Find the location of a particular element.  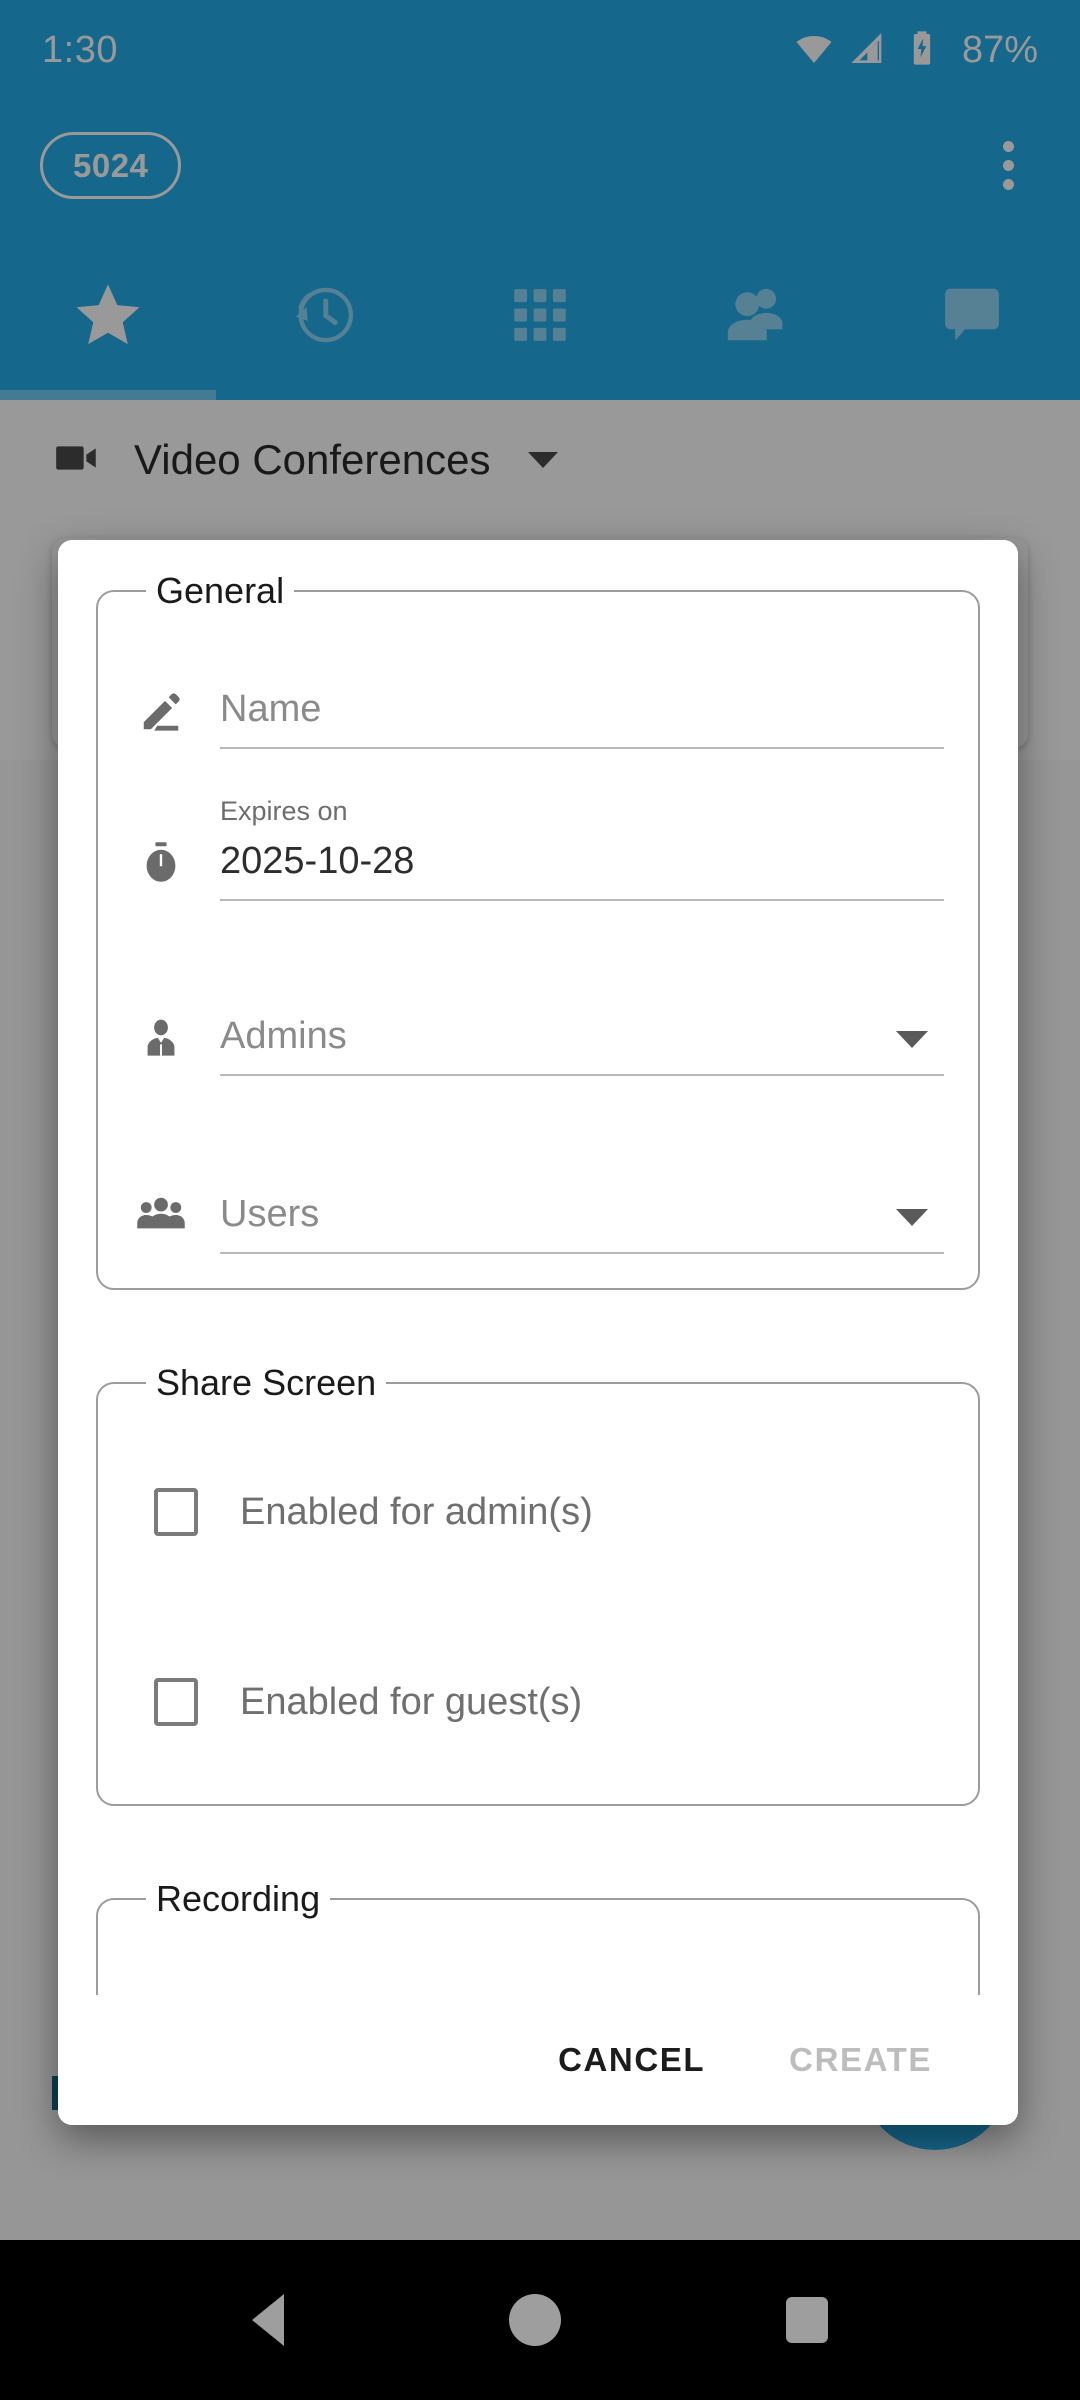

field-admins: Admins is located at coordinates (538, 1027).